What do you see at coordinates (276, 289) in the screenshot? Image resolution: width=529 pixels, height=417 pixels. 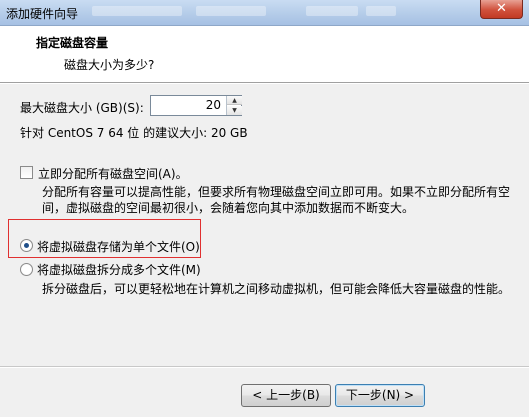 I see `multi-file-desc: 拆分磁盘后，可以更轻松地在计算机之间移动虚拟机，但可能会降低大容量磁盘的性能。` at bounding box center [276, 289].